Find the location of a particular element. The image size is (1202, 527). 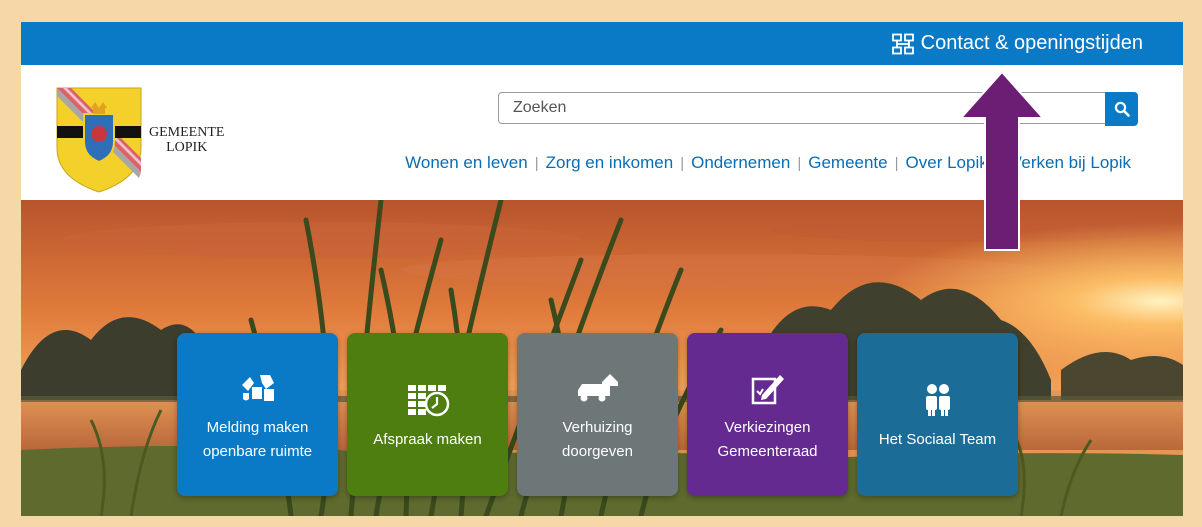

logo-text: GEMEENTE LOPIK is located at coordinates (186, 140).